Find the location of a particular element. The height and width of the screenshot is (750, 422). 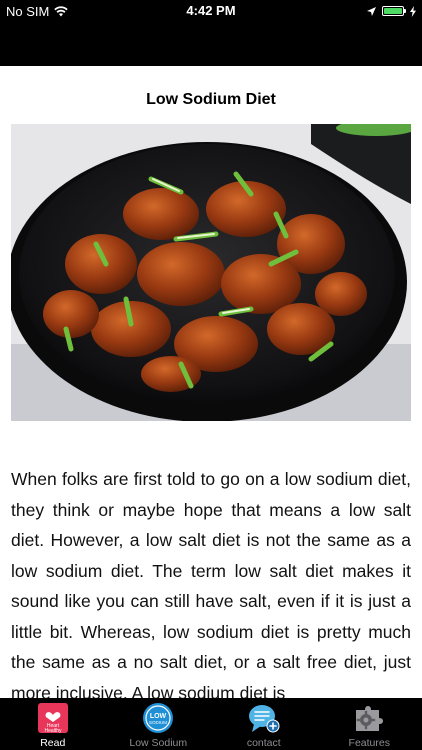

charging-bolt-icon is located at coordinates (413, 11).